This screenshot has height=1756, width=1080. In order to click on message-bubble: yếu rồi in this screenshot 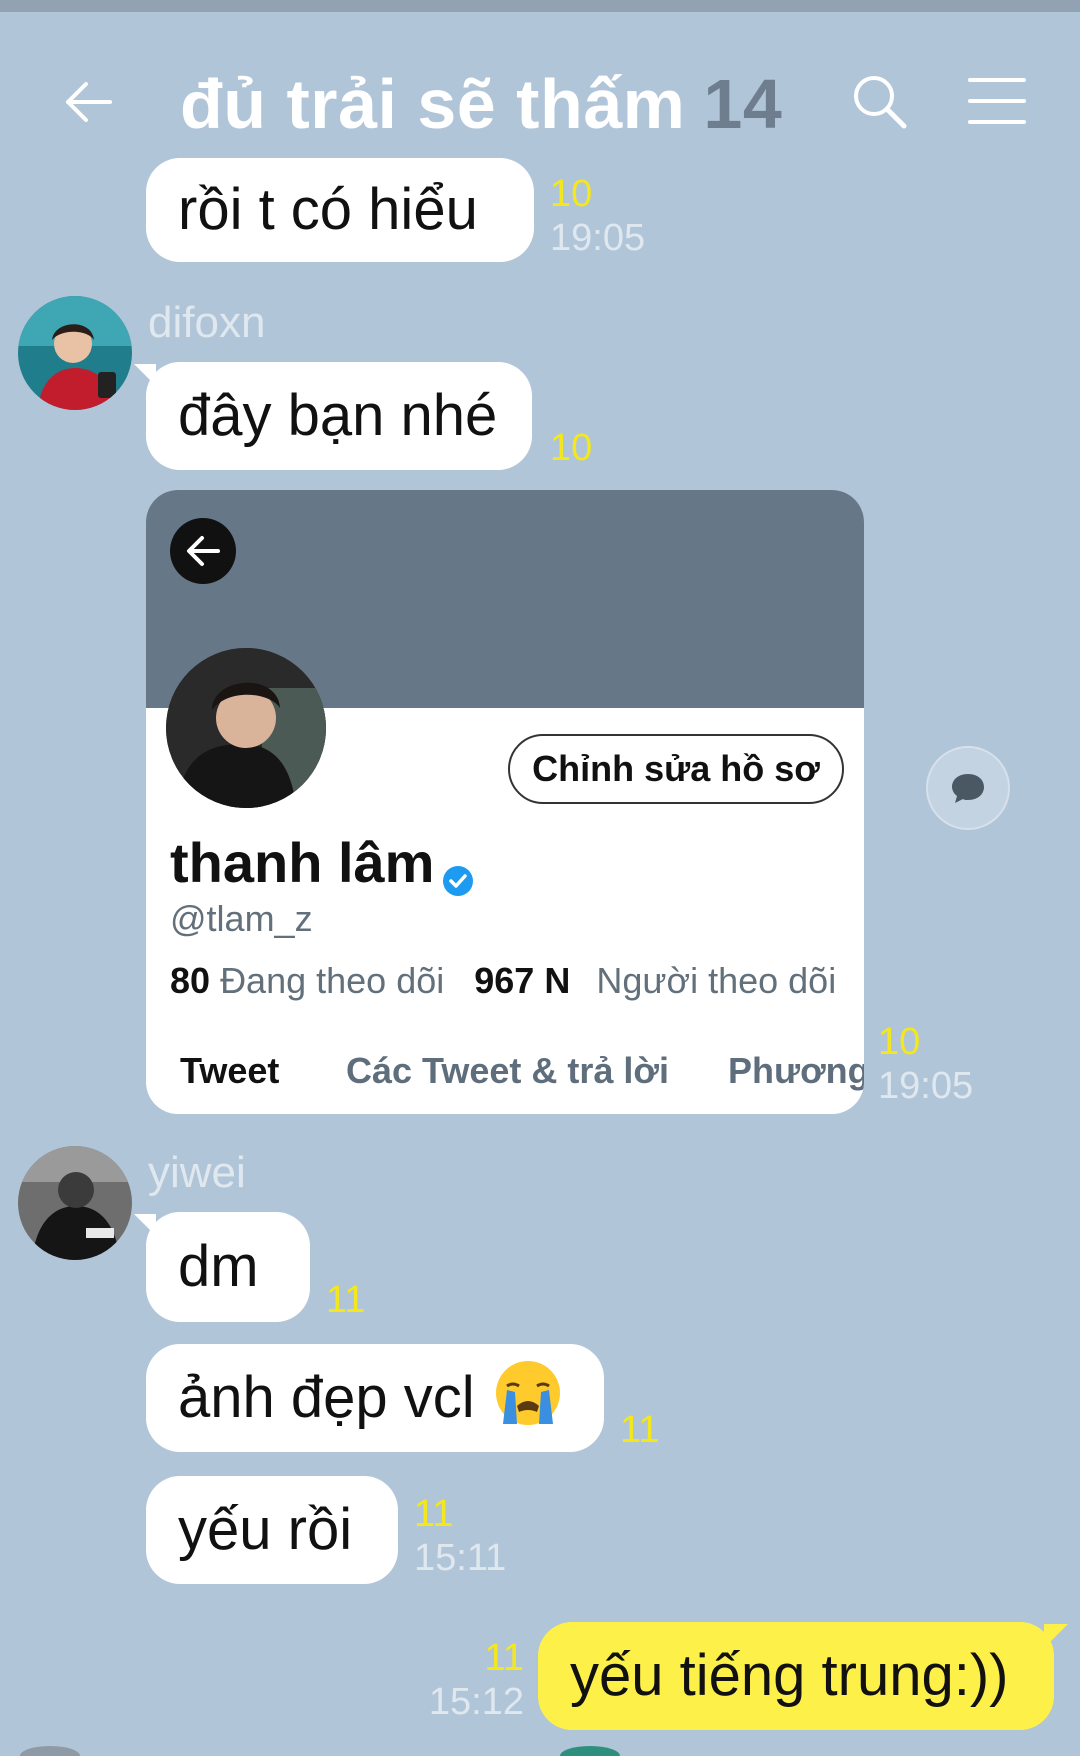, I will do `click(272, 1530)`.